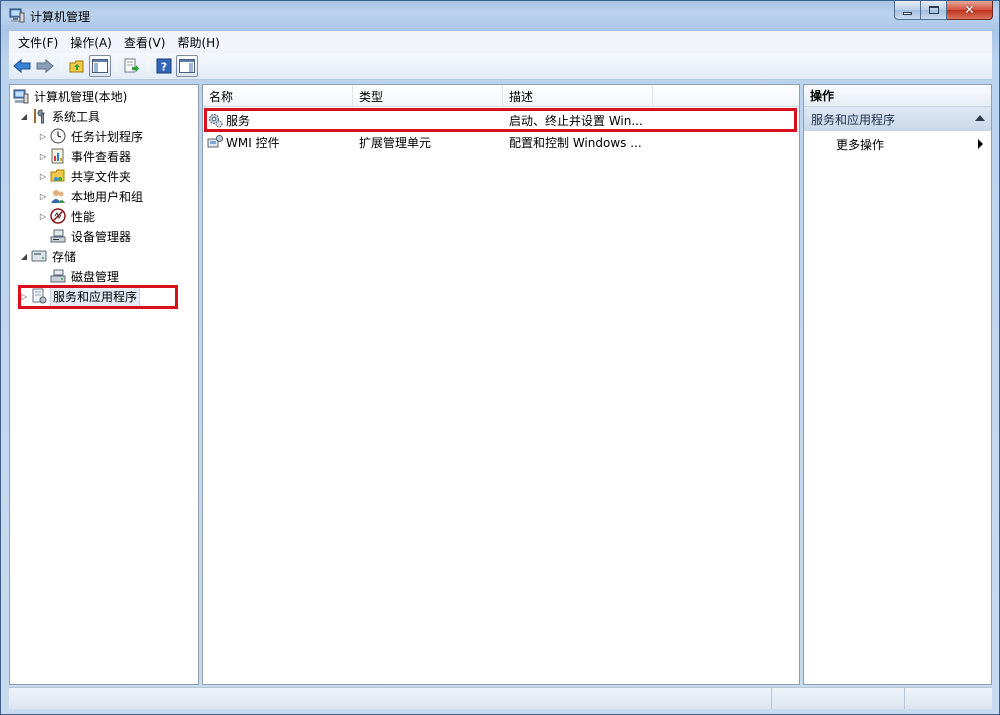 The width and height of the screenshot is (1000, 715). Describe the element at coordinates (107, 136) in the screenshot. I see `tree-label: 任务计划程序` at that location.